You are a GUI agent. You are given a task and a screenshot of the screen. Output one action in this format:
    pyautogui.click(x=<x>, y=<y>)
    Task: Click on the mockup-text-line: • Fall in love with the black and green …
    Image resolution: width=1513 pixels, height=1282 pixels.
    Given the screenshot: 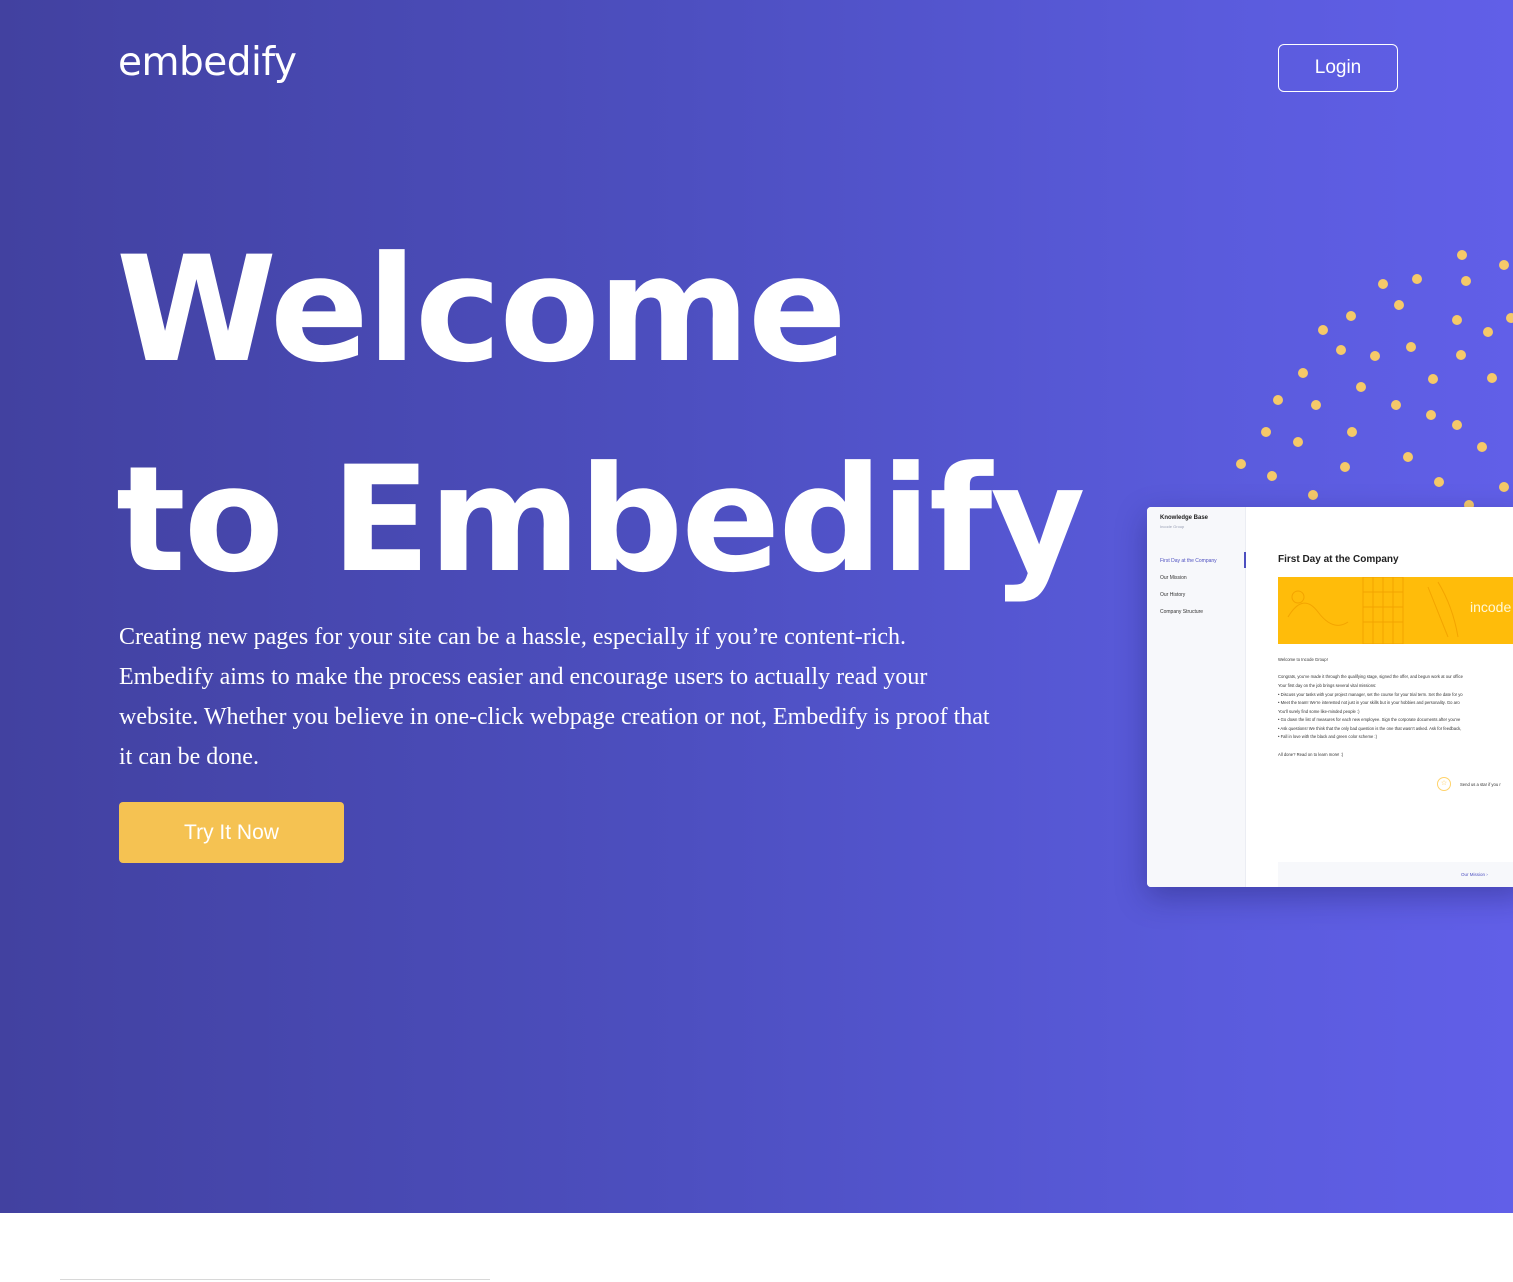 What is the action you would take?
    pyautogui.click(x=1327, y=736)
    